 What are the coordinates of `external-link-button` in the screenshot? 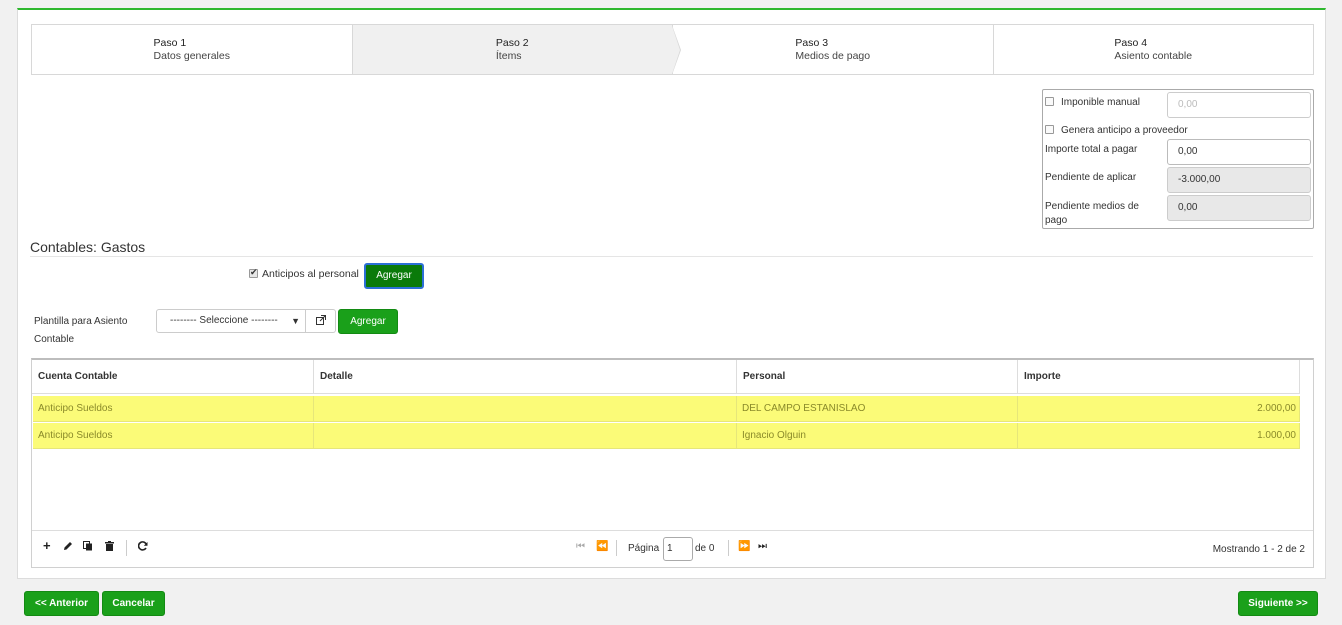 It's located at (321, 321).